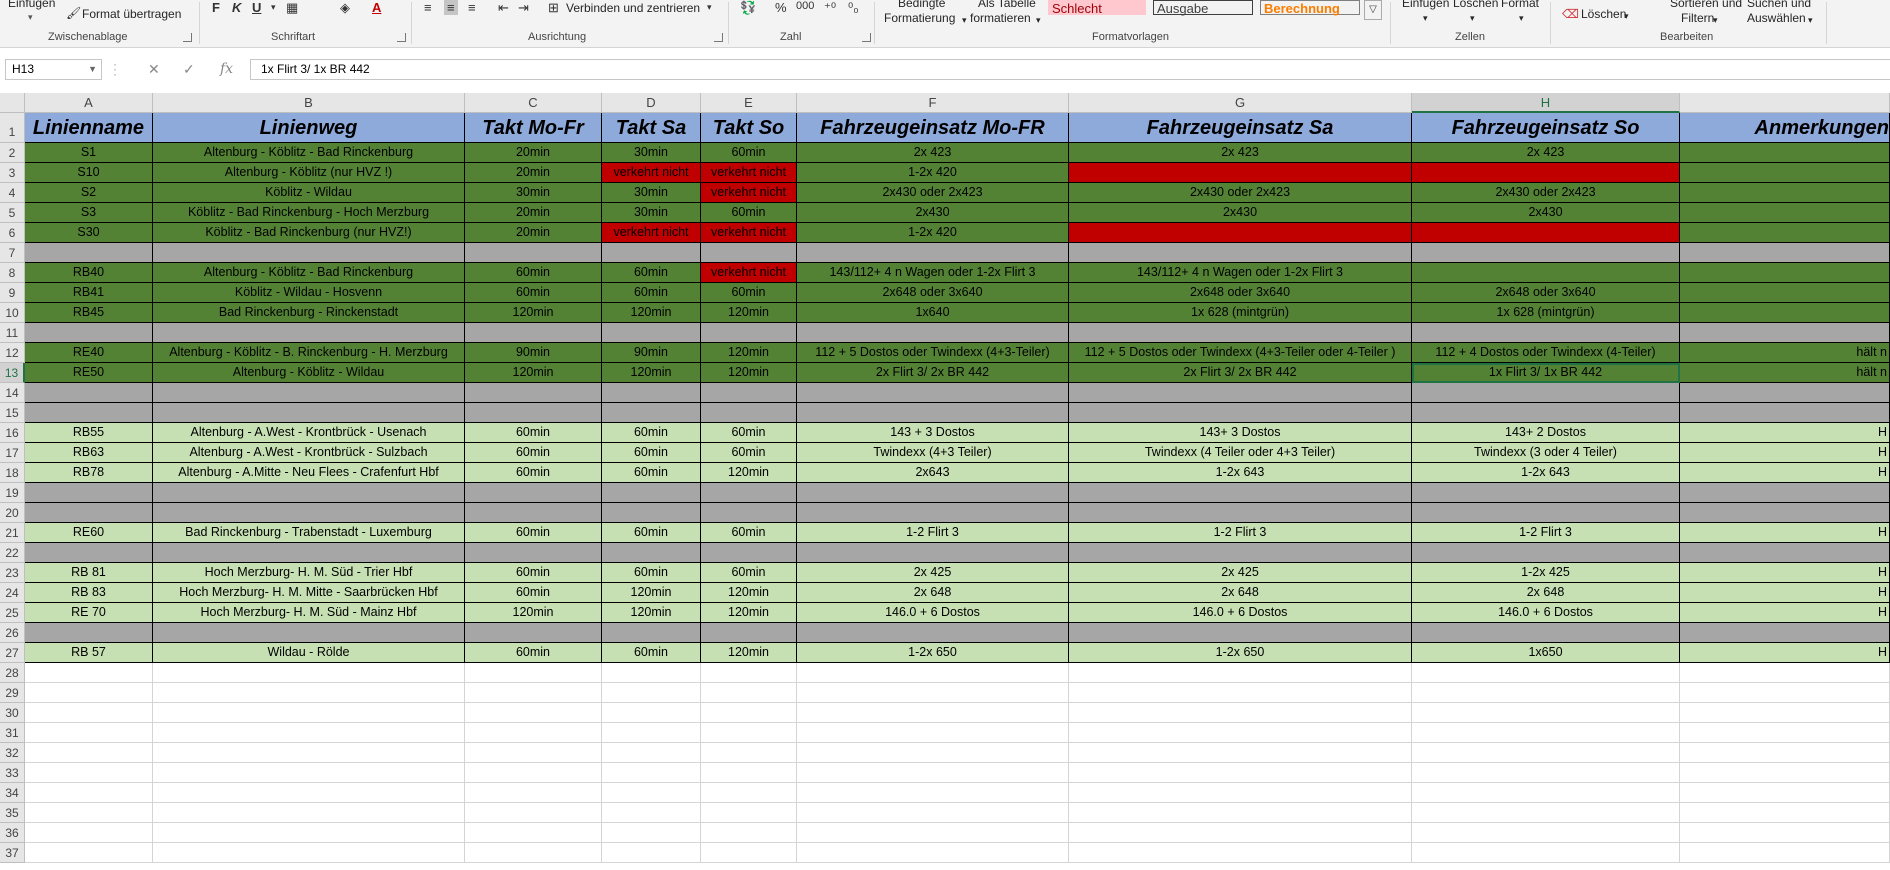 The height and width of the screenshot is (870, 1890). I want to click on accounting-format-icon: 💱, so click(748, 8).